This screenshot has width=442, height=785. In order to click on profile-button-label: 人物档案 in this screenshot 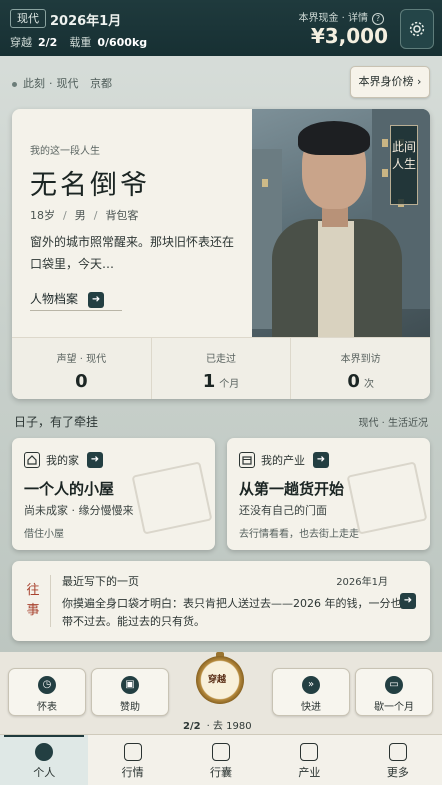, I will do `click(54, 299)`.